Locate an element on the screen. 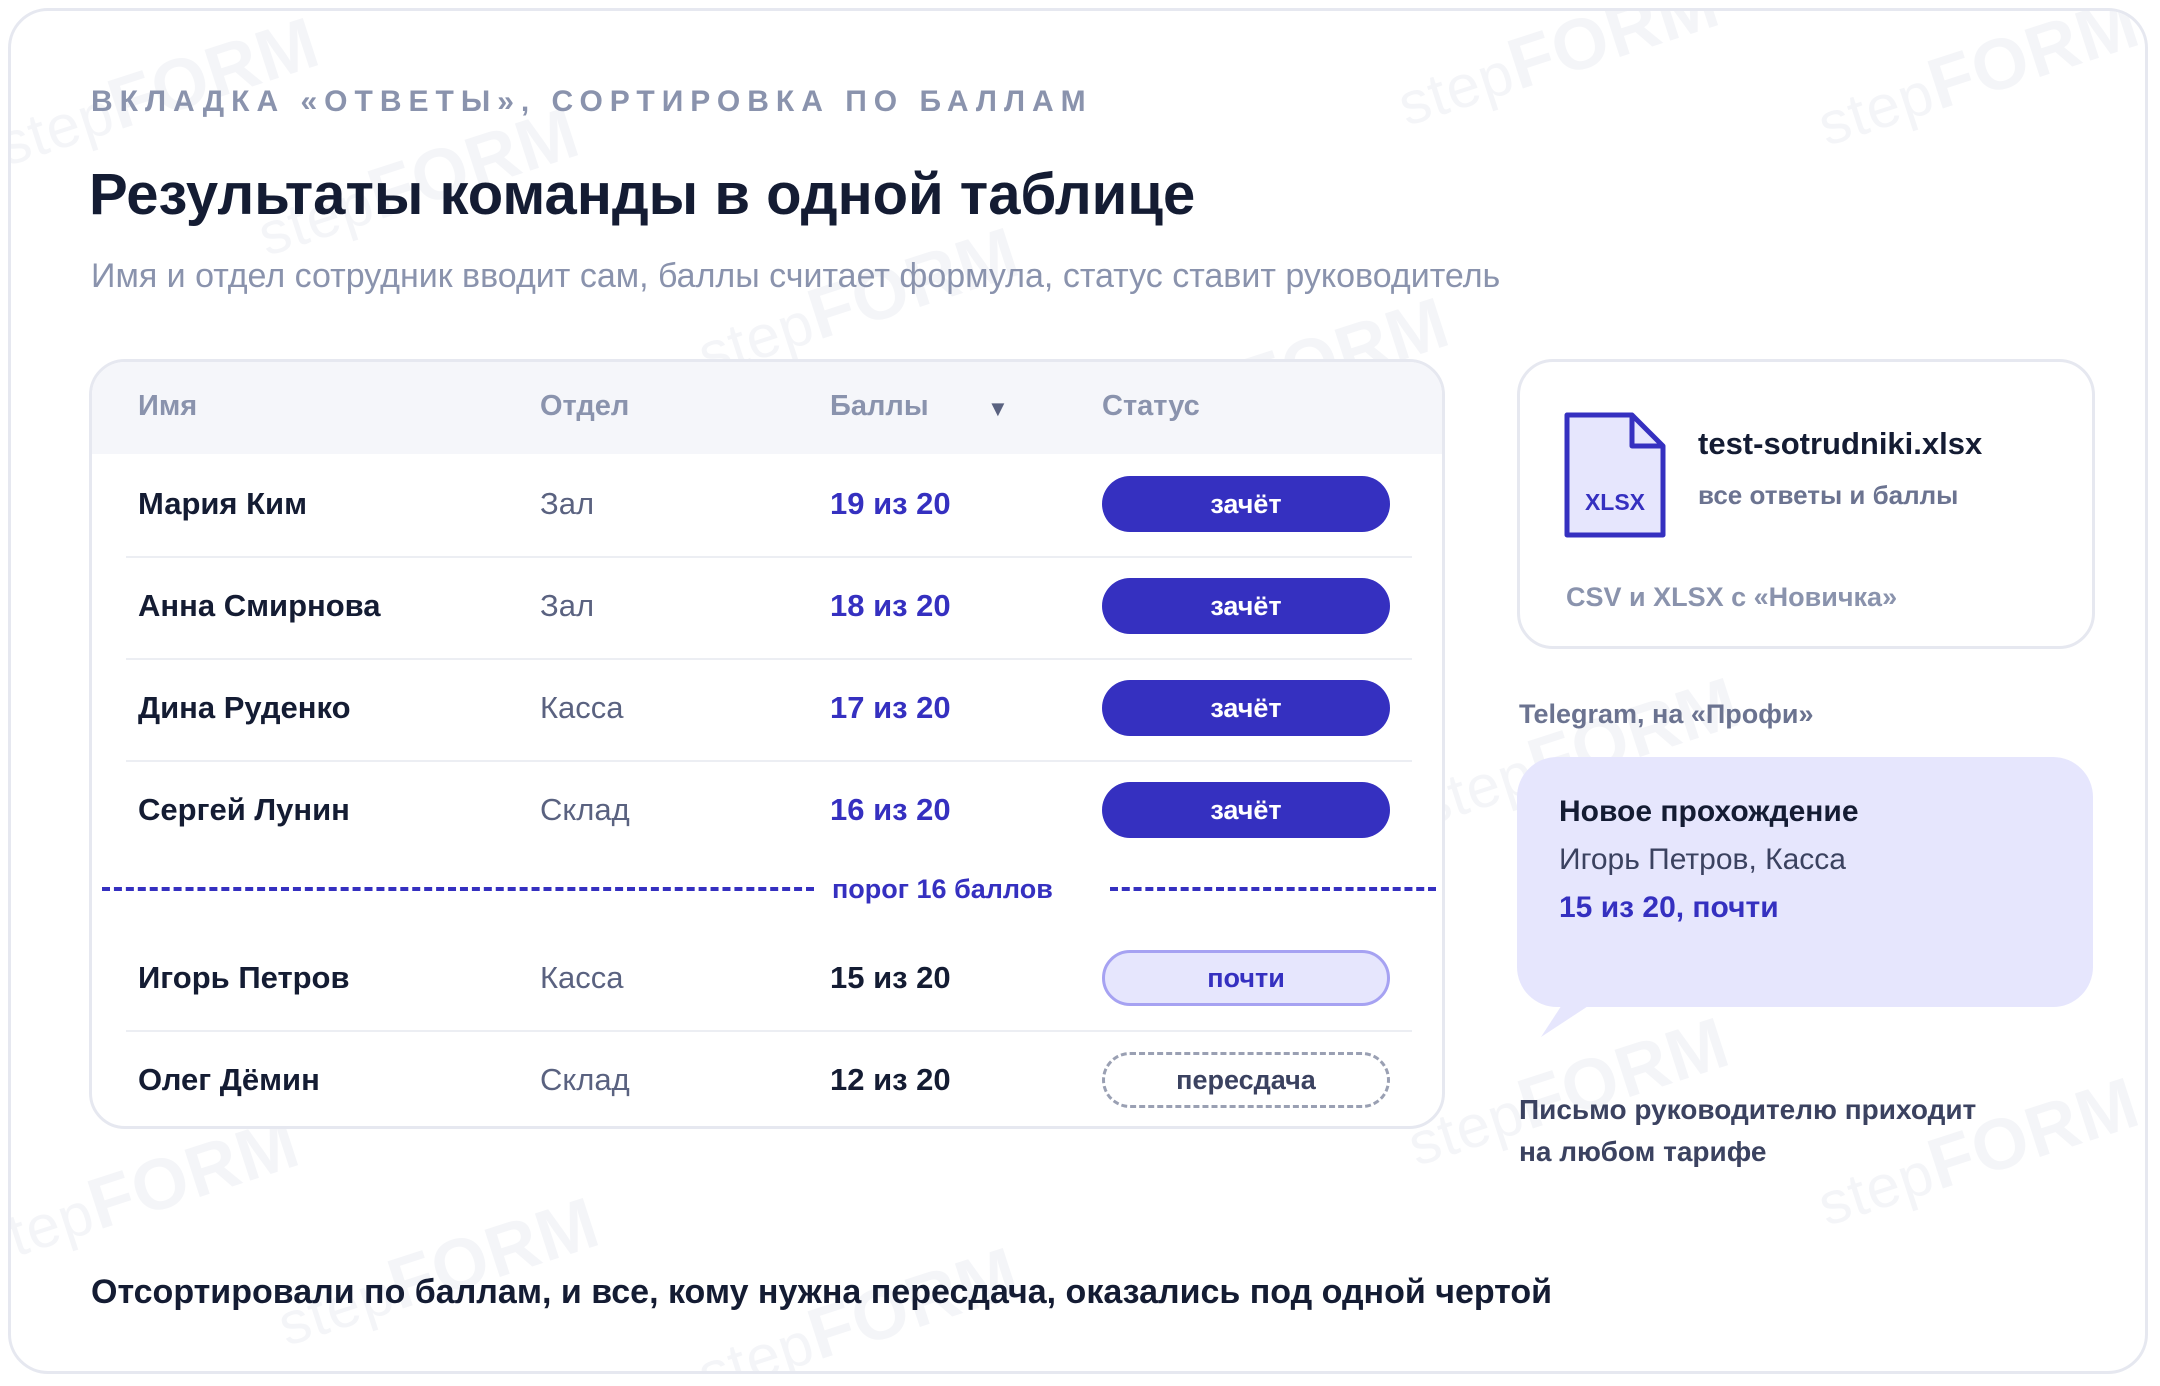 This screenshot has width=2160, height=1386. page-title: Результаты команды в одной таблице is located at coordinates (642, 194).